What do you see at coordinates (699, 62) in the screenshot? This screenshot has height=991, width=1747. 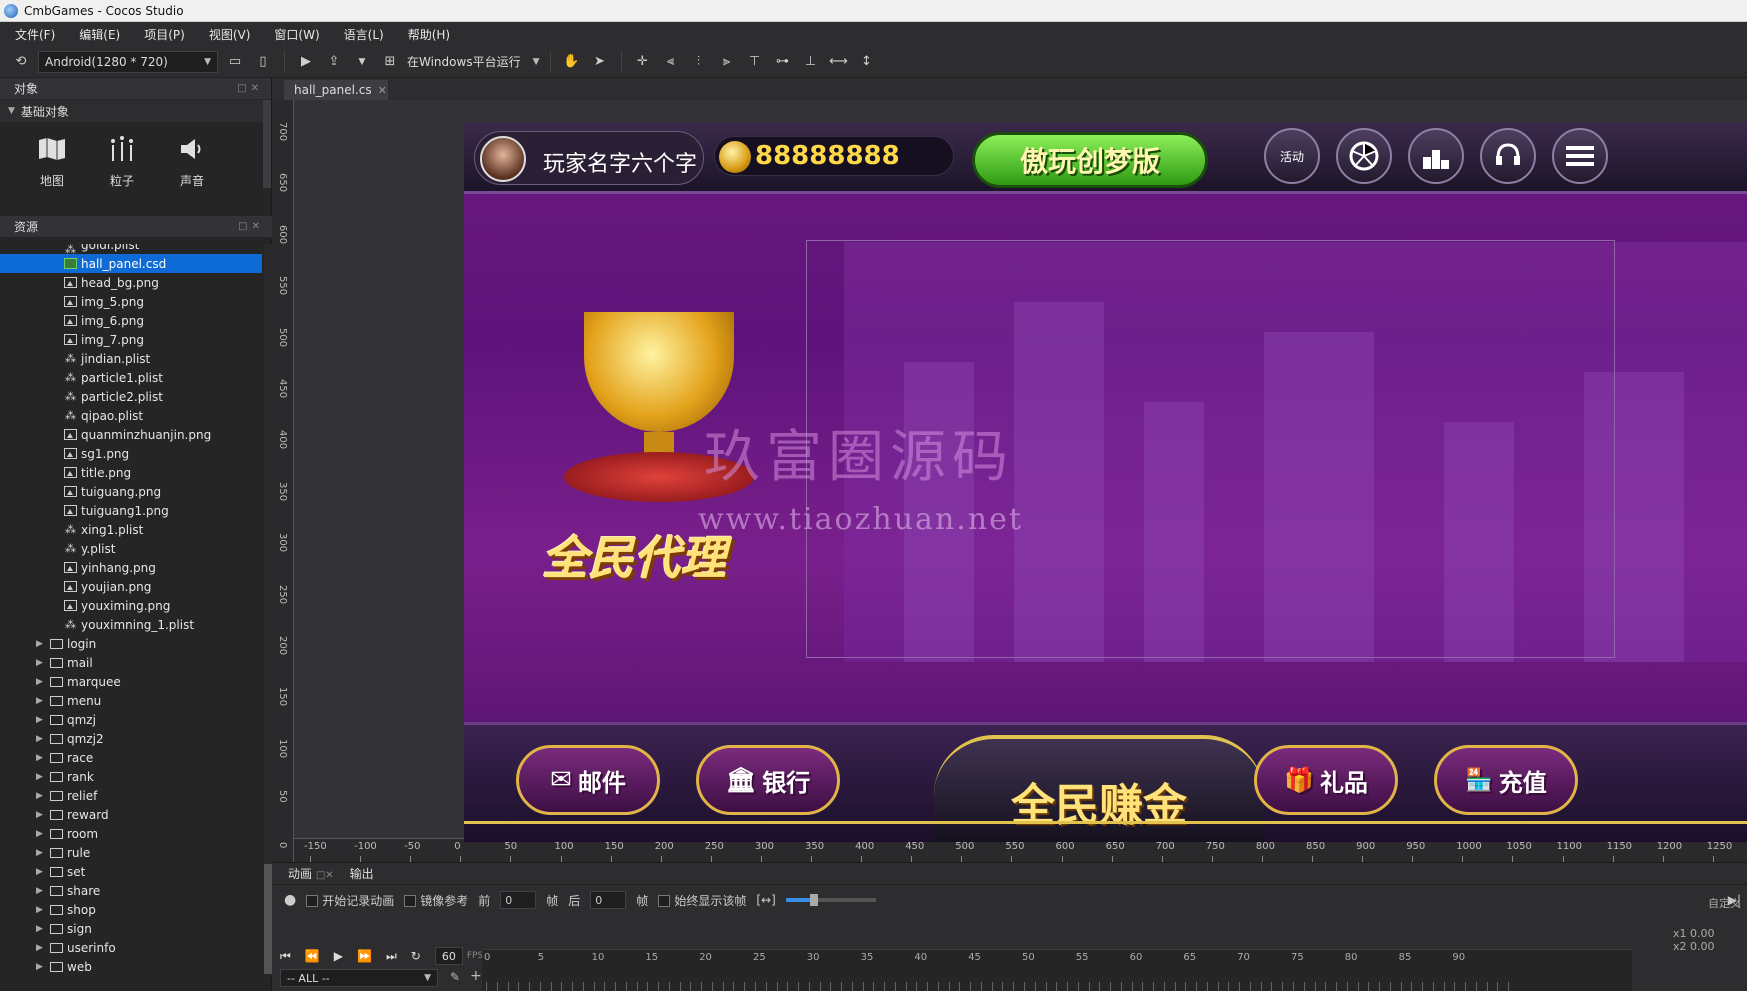 I see `align-hcenter-icon: ⫶` at bounding box center [699, 62].